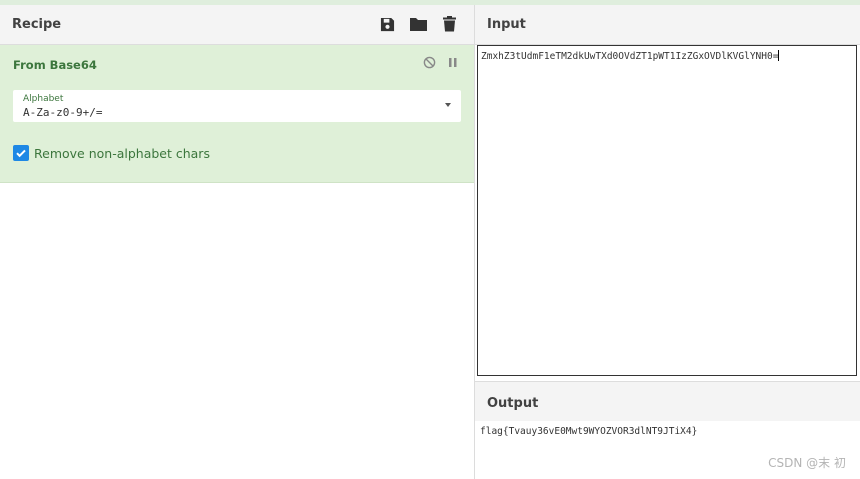  What do you see at coordinates (55, 65) in the screenshot?
I see `operation-title: From Base64` at bounding box center [55, 65].